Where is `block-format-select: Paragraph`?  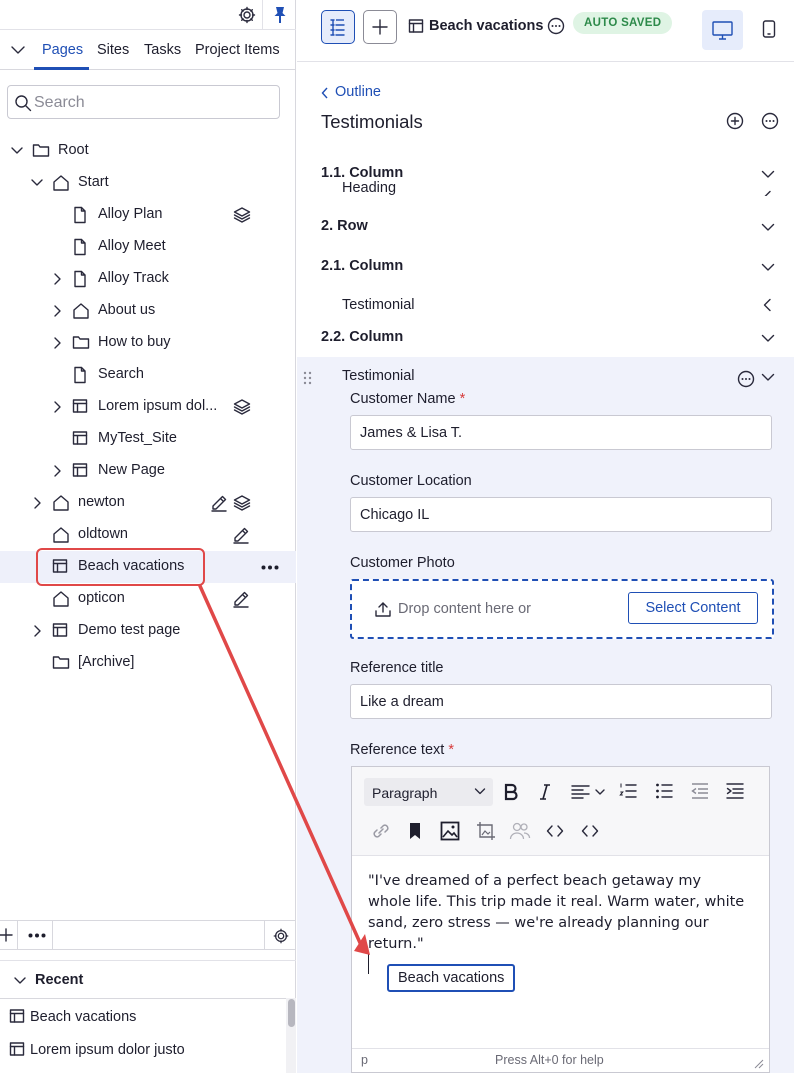 block-format-select: Paragraph is located at coordinates (428, 792).